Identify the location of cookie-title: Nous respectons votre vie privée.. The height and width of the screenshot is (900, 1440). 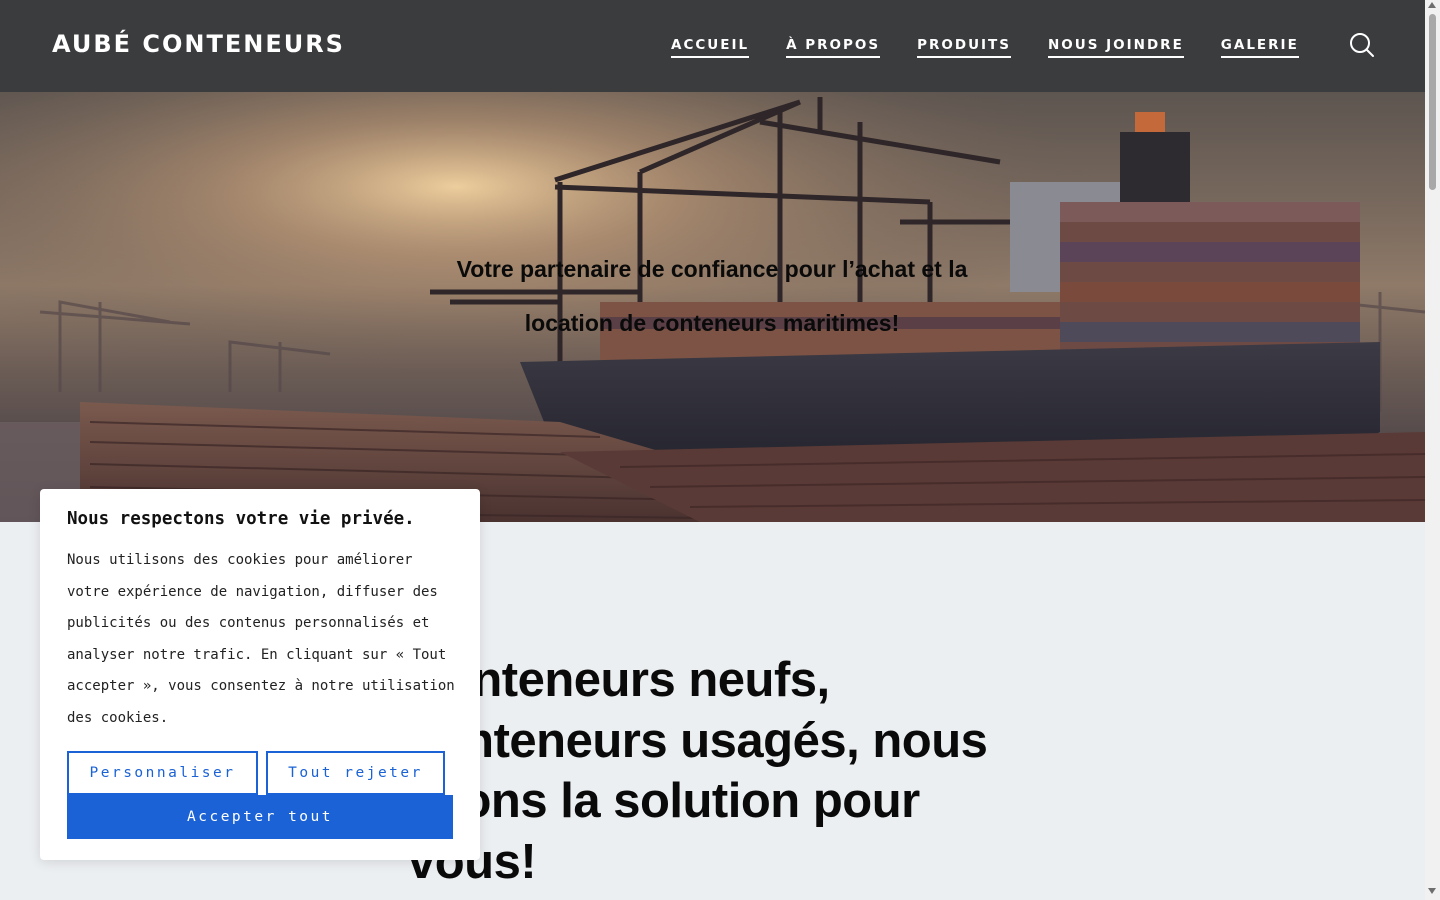
(241, 519).